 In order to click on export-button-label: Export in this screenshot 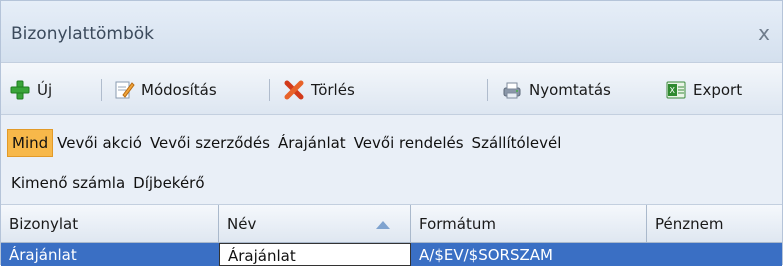, I will do `click(718, 90)`.